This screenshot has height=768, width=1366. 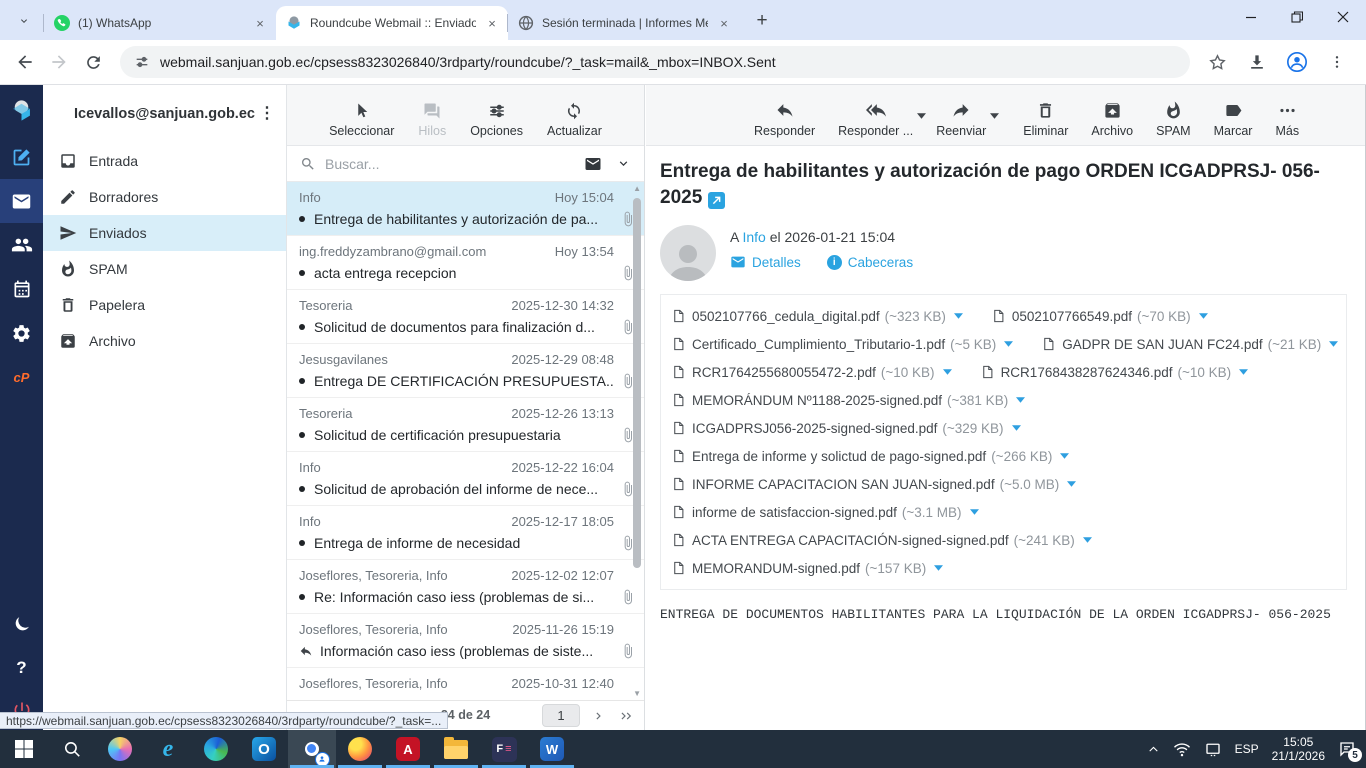 What do you see at coordinates (159, 23) in the screenshot?
I see `tab-whatsapp: (1) WhatsApp ×` at bounding box center [159, 23].